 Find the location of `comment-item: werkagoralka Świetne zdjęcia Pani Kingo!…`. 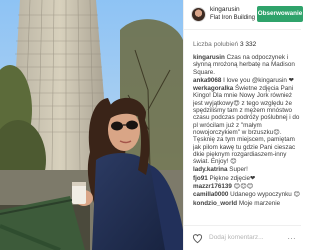

comment-item: werkagoralka Świetne zdjęcia Pani Kingo!… is located at coordinates (247, 125).